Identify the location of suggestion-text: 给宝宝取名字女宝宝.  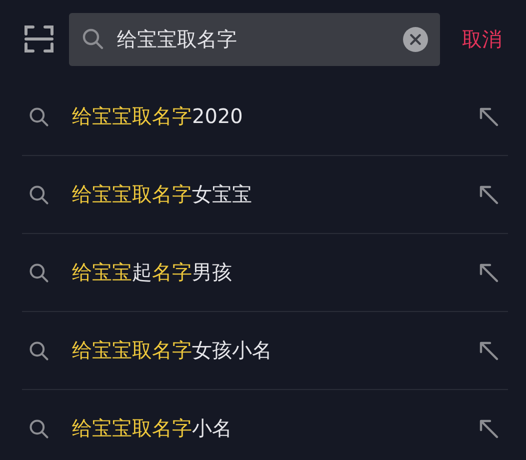
(162, 194).